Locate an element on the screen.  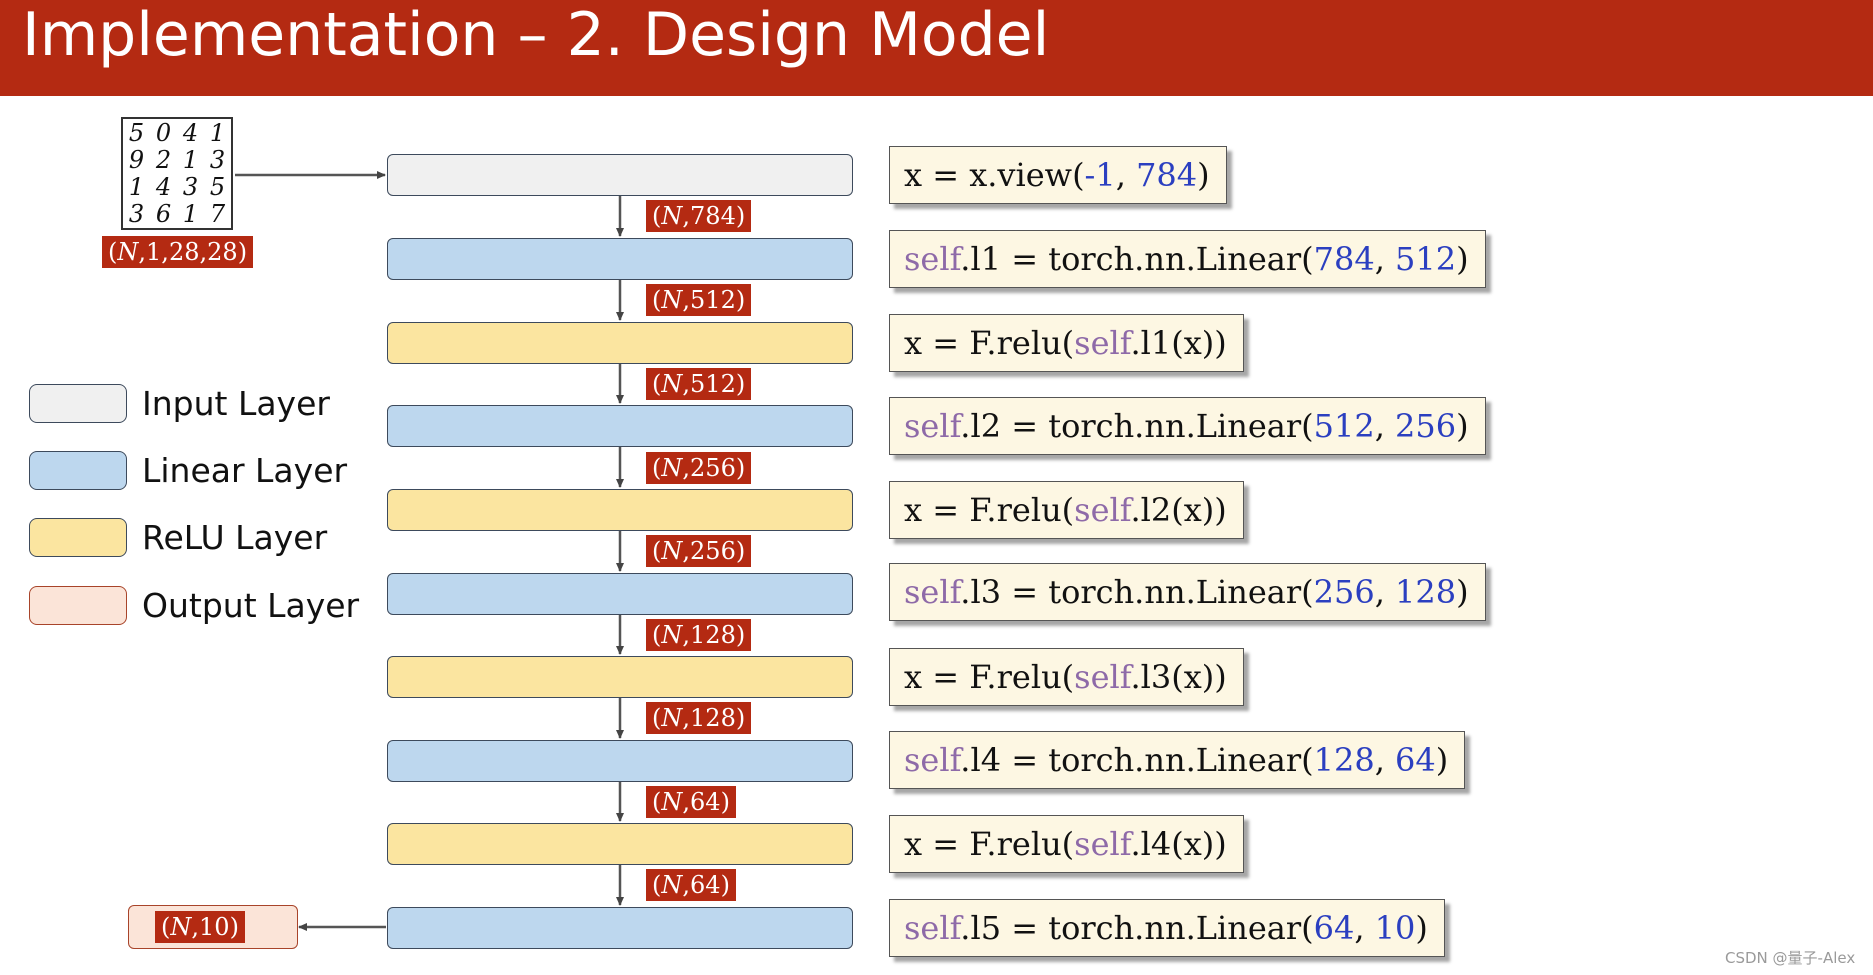
code-line: x = F.relu(self.l2(x)) is located at coordinates (1066, 510).